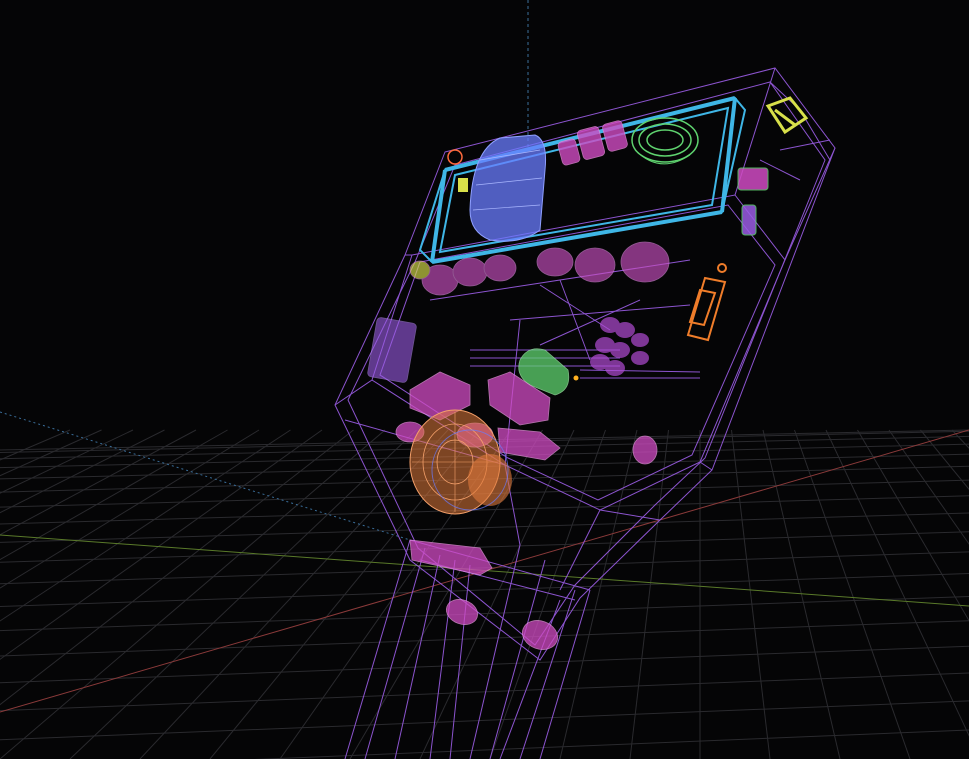 The height and width of the screenshot is (759, 969). I want to click on display-frame, so click(582, 180).